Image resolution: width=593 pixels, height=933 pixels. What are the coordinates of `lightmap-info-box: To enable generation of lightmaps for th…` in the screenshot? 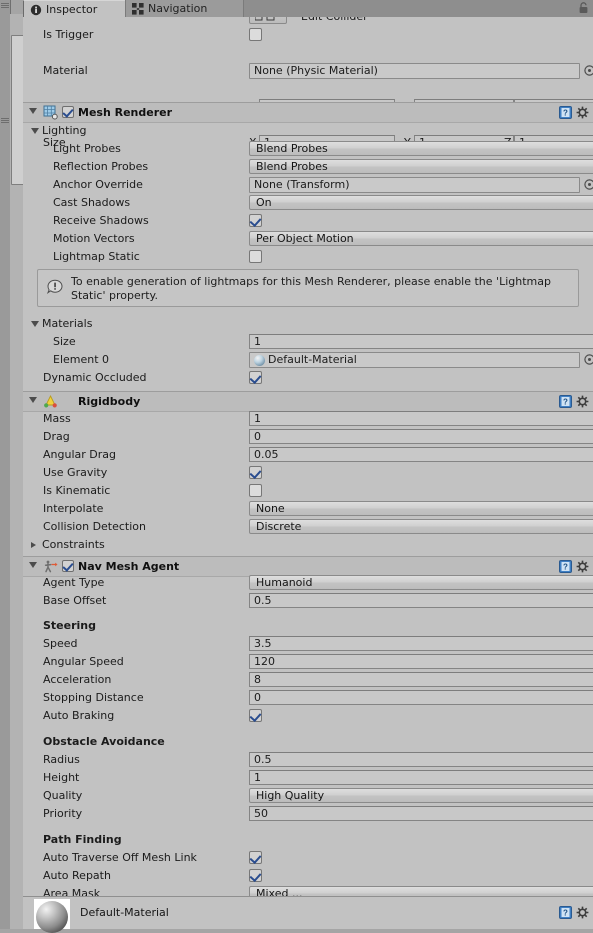 It's located at (308, 288).